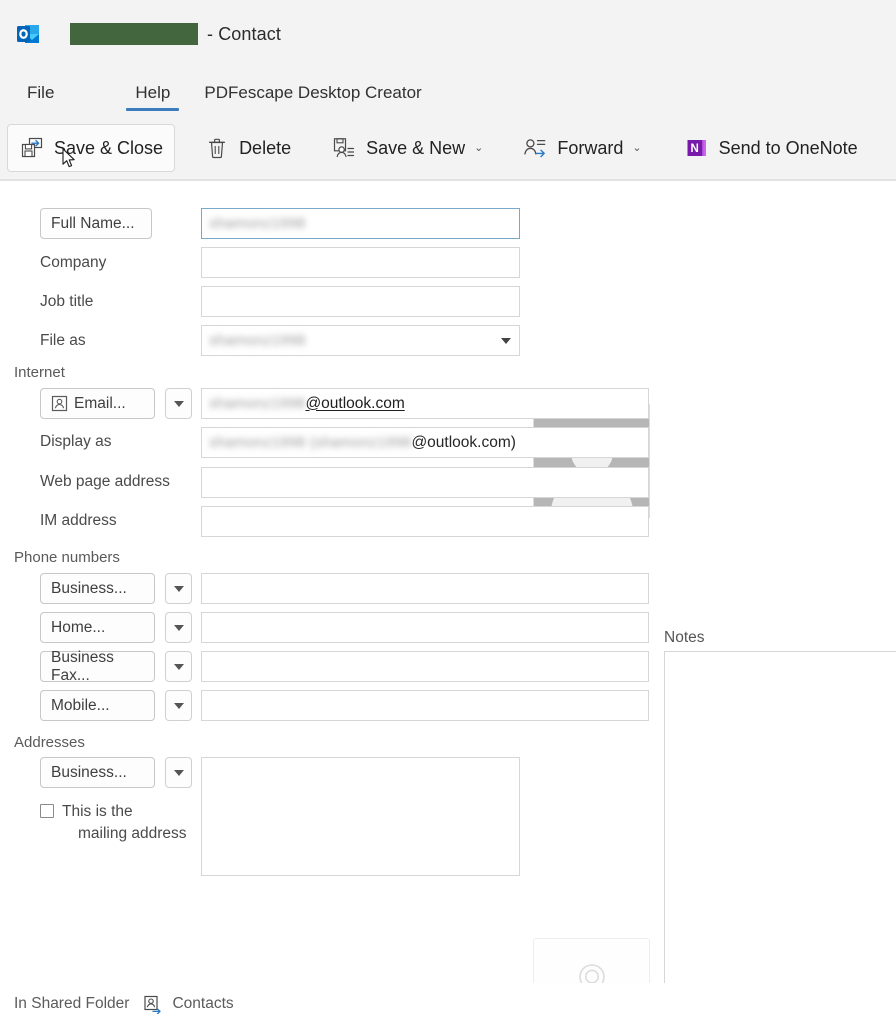  What do you see at coordinates (425, 627) in the screenshot?
I see `phone-input-home` at bounding box center [425, 627].